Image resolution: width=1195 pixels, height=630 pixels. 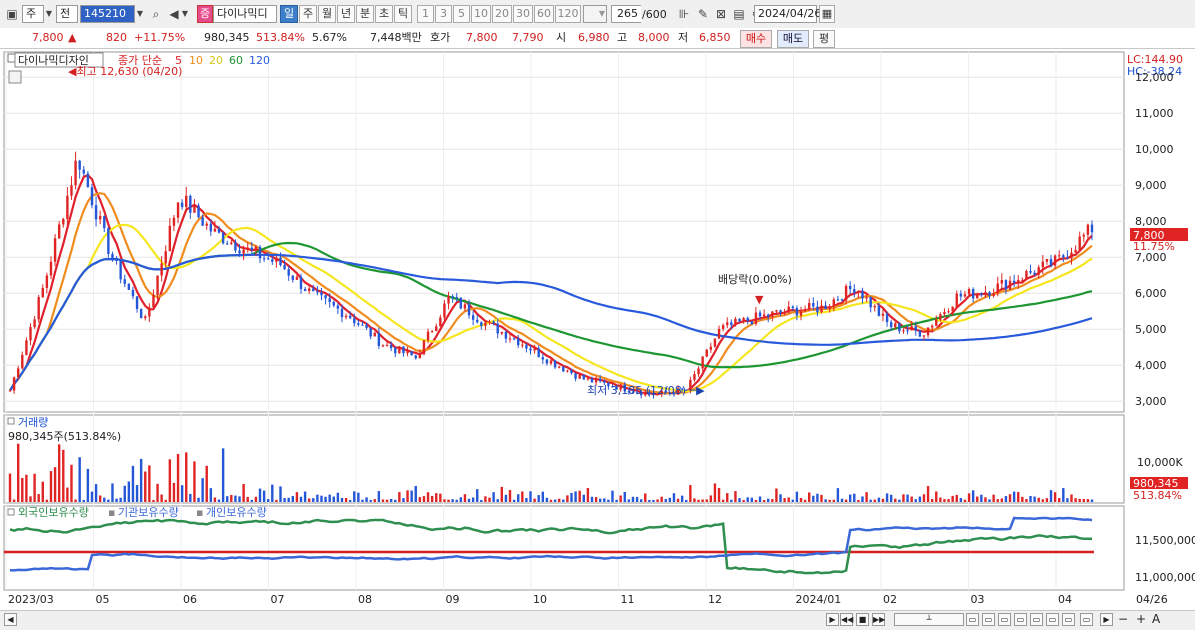 I want to click on date-tick-label: 04, so click(x=1065, y=599).